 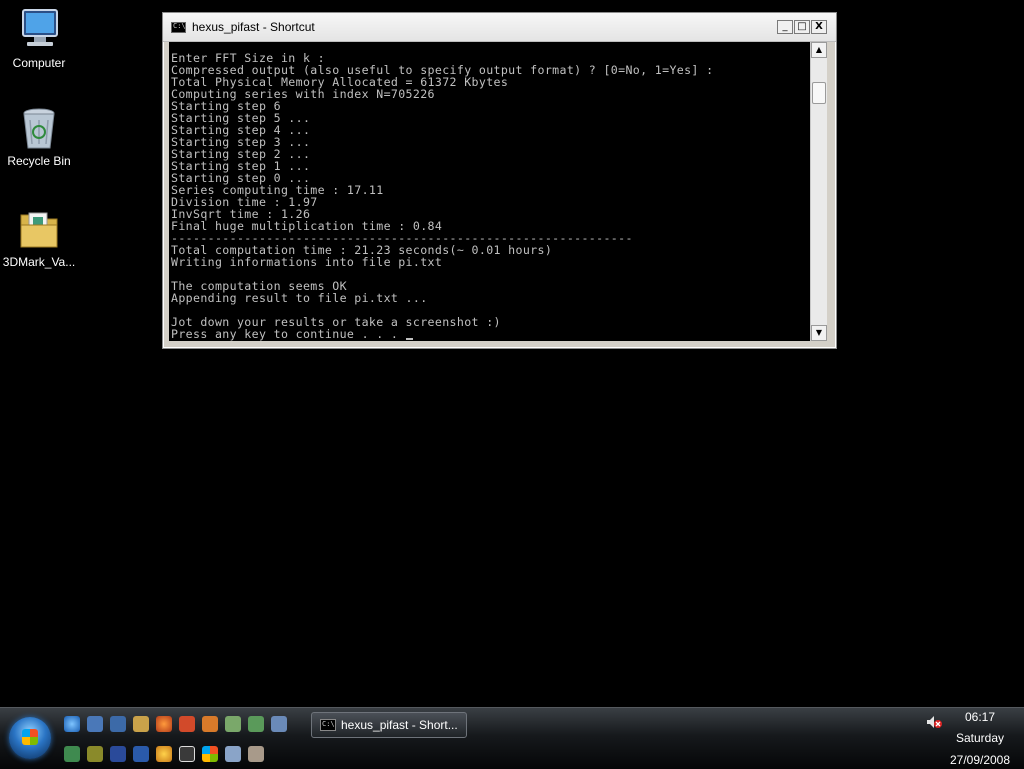 What do you see at coordinates (30, 738) in the screenshot?
I see `start-button` at bounding box center [30, 738].